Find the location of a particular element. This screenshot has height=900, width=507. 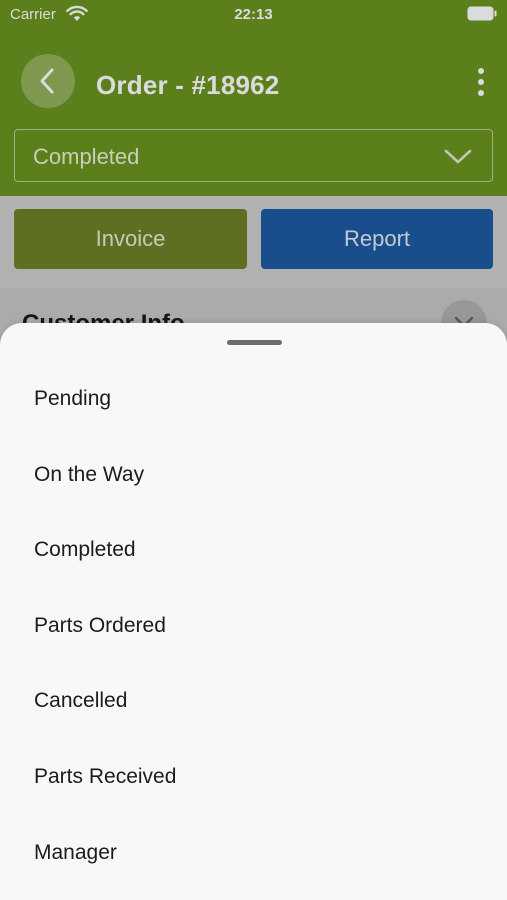

status-option-on-the-way: On the Way is located at coordinates (253, 475).